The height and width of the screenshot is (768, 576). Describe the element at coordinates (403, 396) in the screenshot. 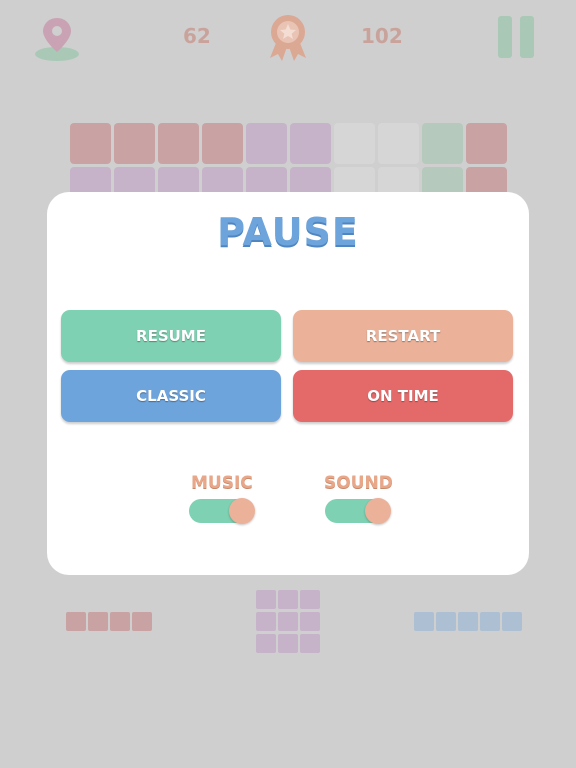

I see `on-time-button: ON TIME` at that location.